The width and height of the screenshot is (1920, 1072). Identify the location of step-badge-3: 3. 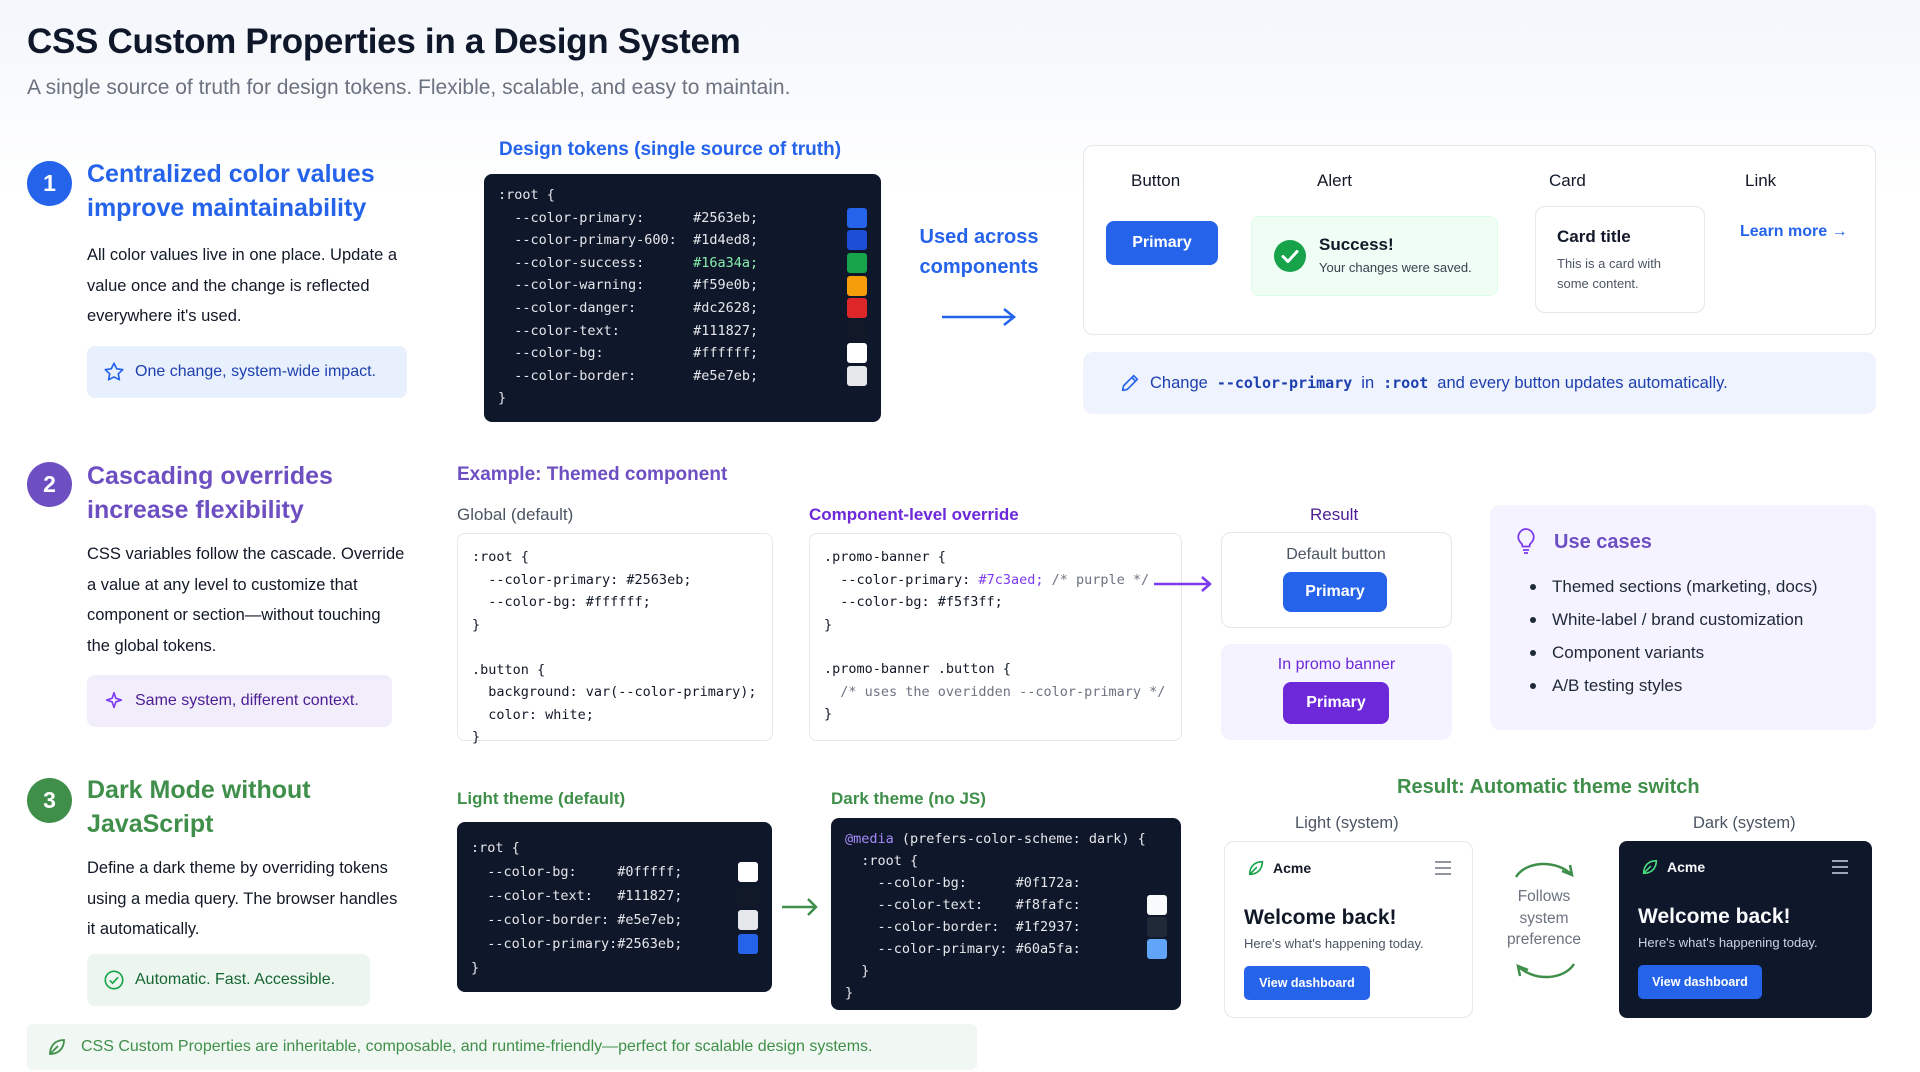
(49, 800).